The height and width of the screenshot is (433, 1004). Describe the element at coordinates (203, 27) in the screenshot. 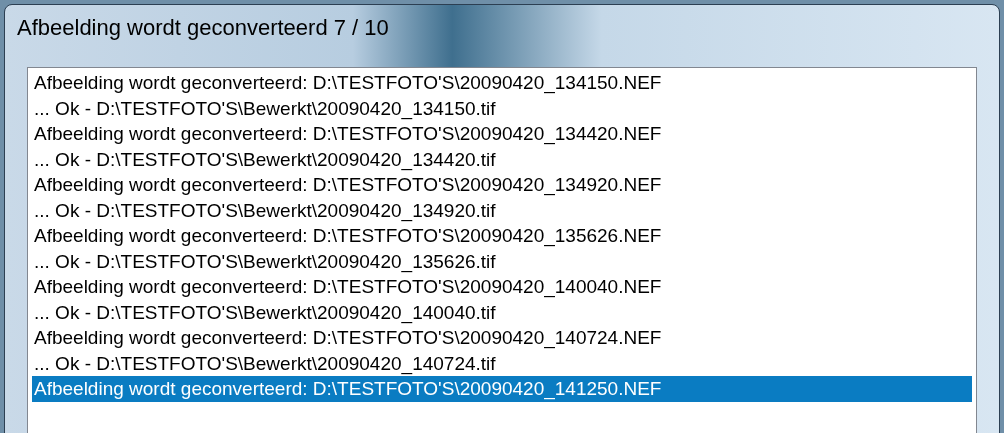

I see `window-title: Afbeelding wordt geconverteerd 7 / 10` at that location.